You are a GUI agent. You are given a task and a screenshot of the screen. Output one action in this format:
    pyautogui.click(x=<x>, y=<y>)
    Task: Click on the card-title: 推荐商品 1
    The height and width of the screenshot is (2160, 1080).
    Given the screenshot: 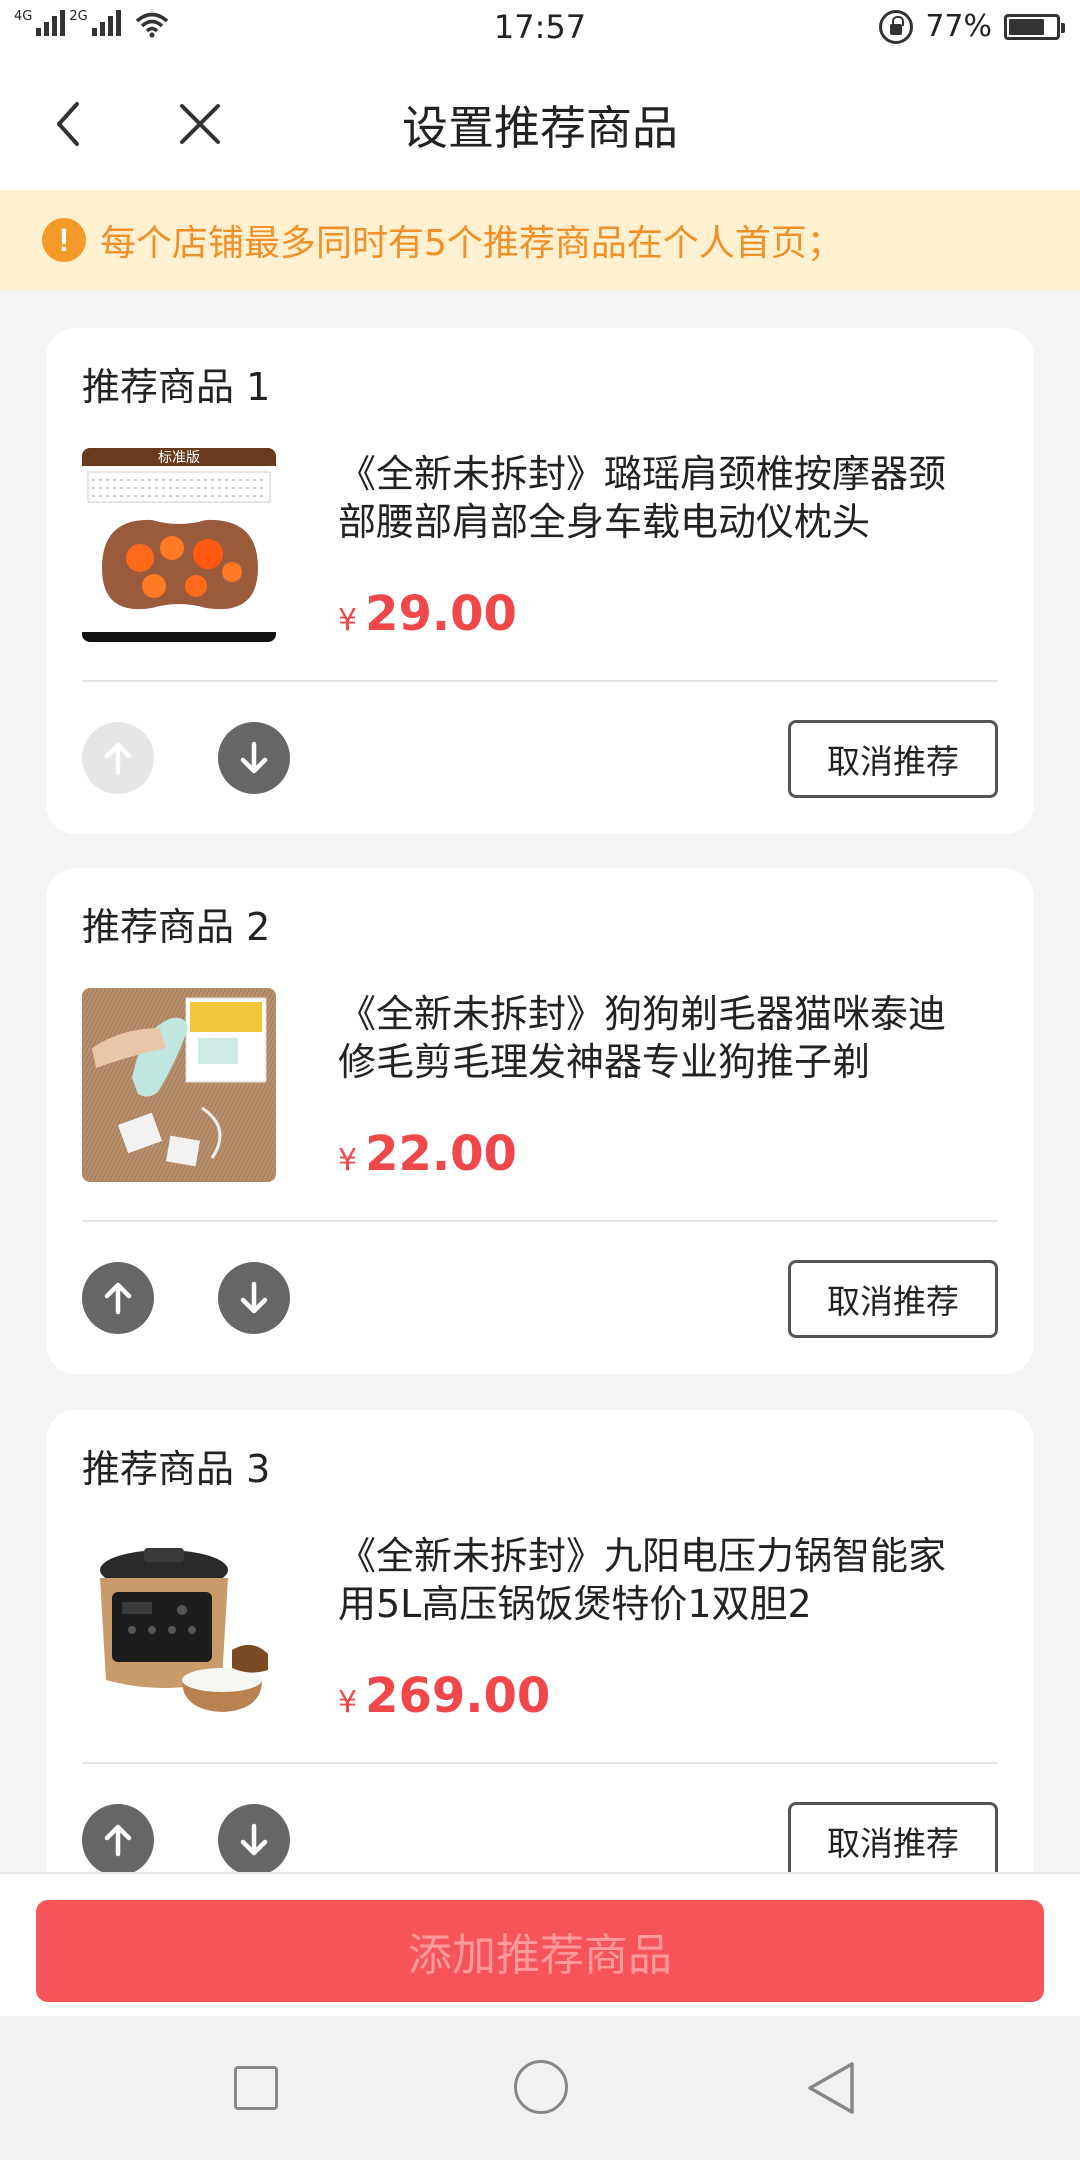 What is the action you would take?
    pyautogui.click(x=176, y=387)
    